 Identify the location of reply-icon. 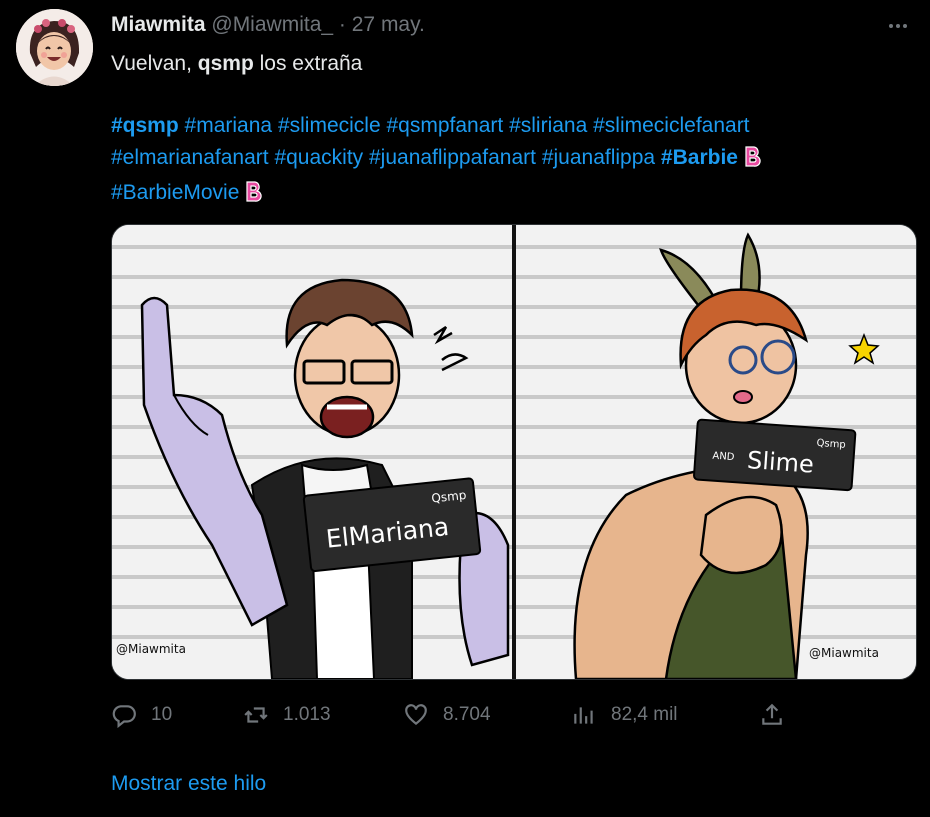
(124, 716).